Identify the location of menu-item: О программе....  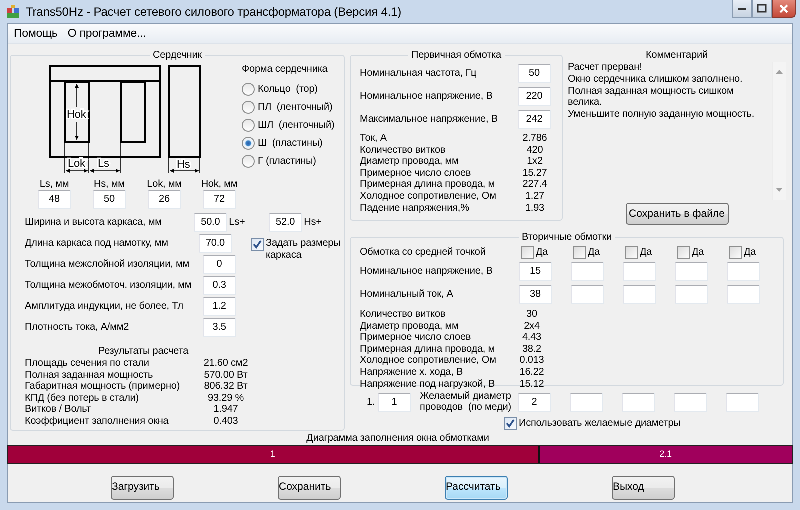
(108, 34).